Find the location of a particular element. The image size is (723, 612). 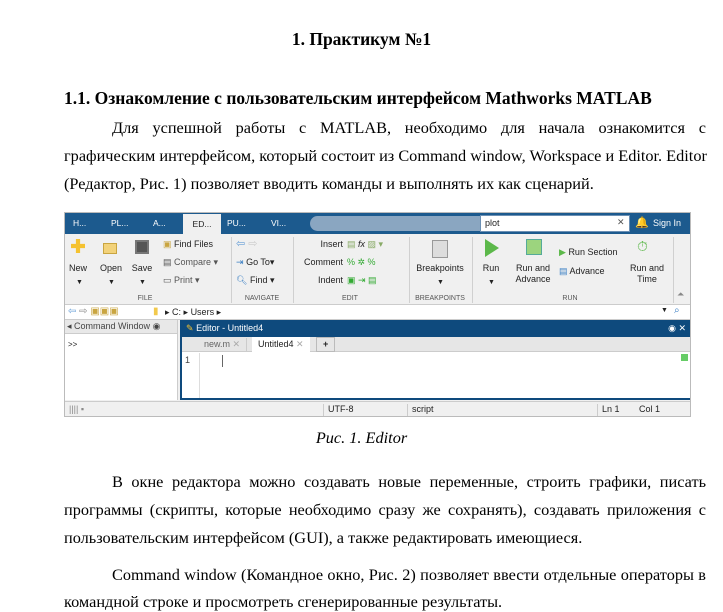

advance-button: ▤ Advance is located at coordinates (582, 271).